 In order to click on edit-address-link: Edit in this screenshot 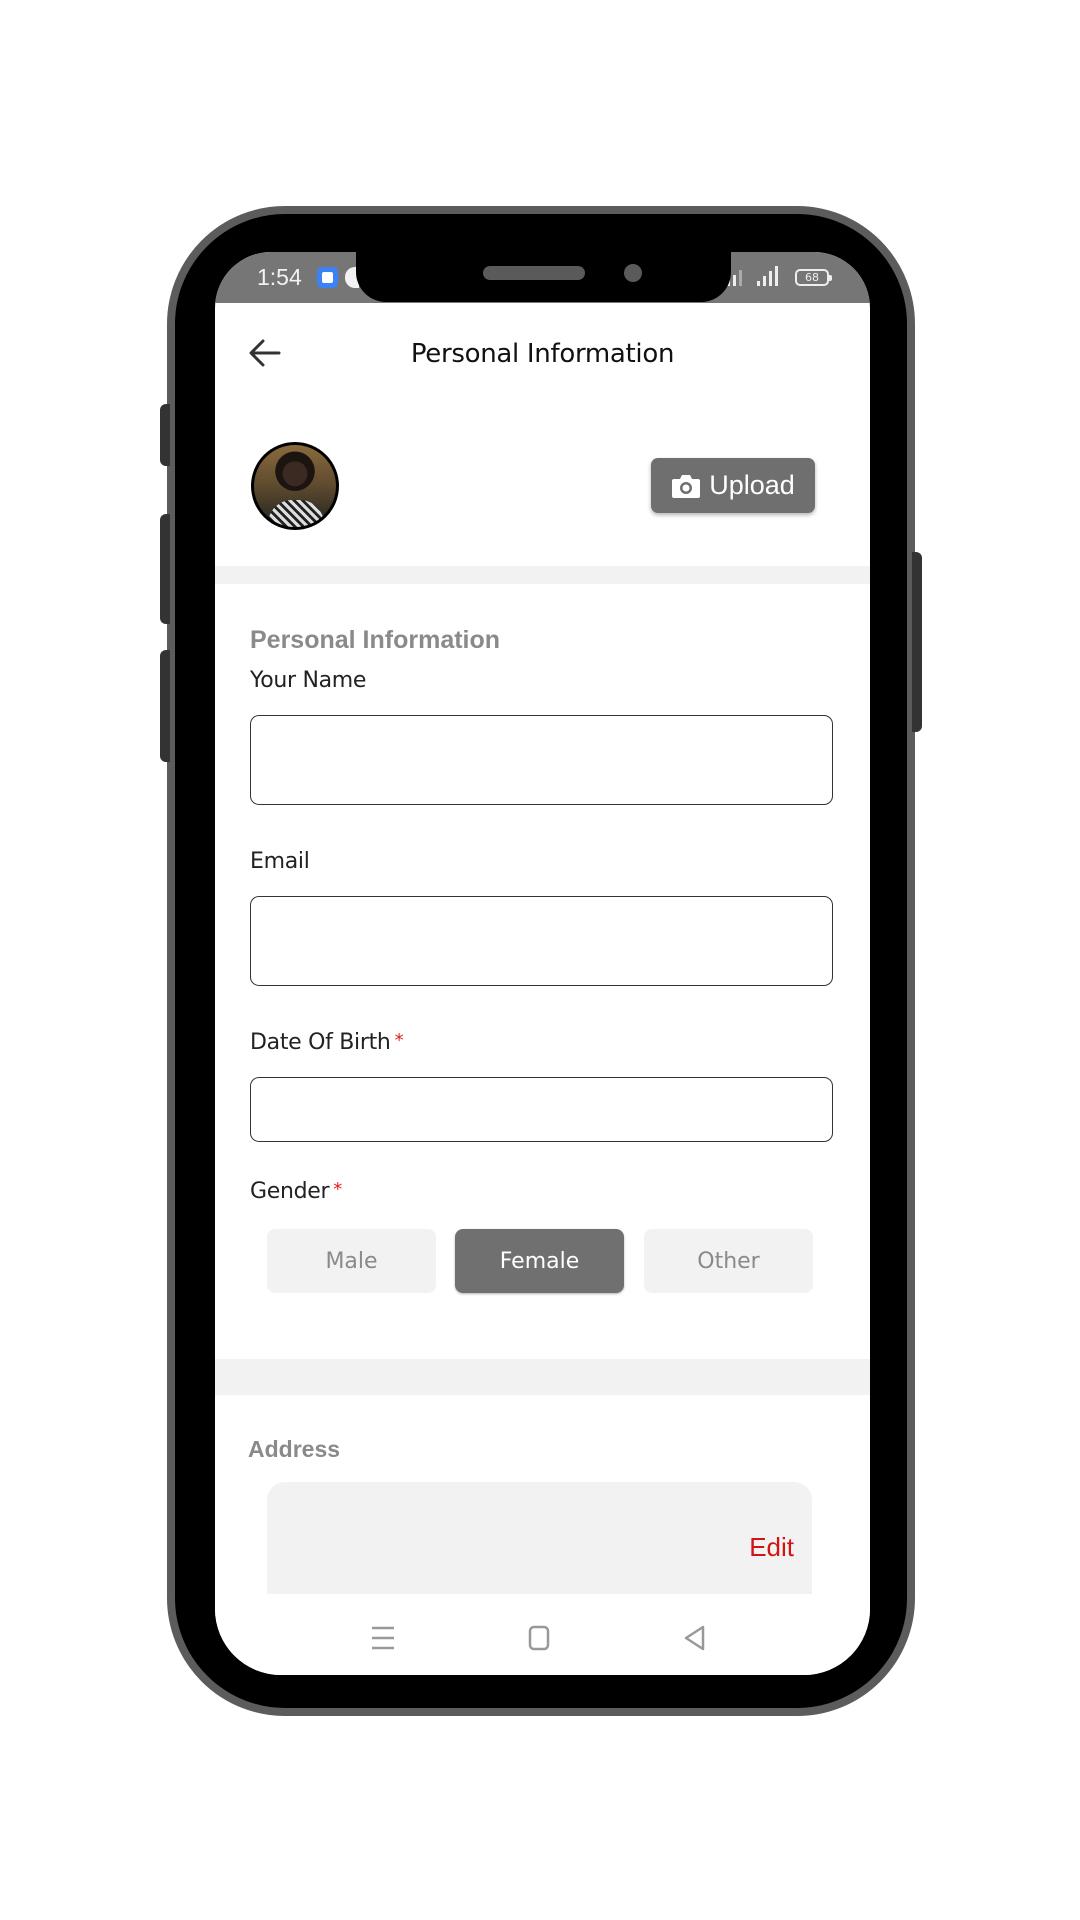, I will do `click(771, 1547)`.